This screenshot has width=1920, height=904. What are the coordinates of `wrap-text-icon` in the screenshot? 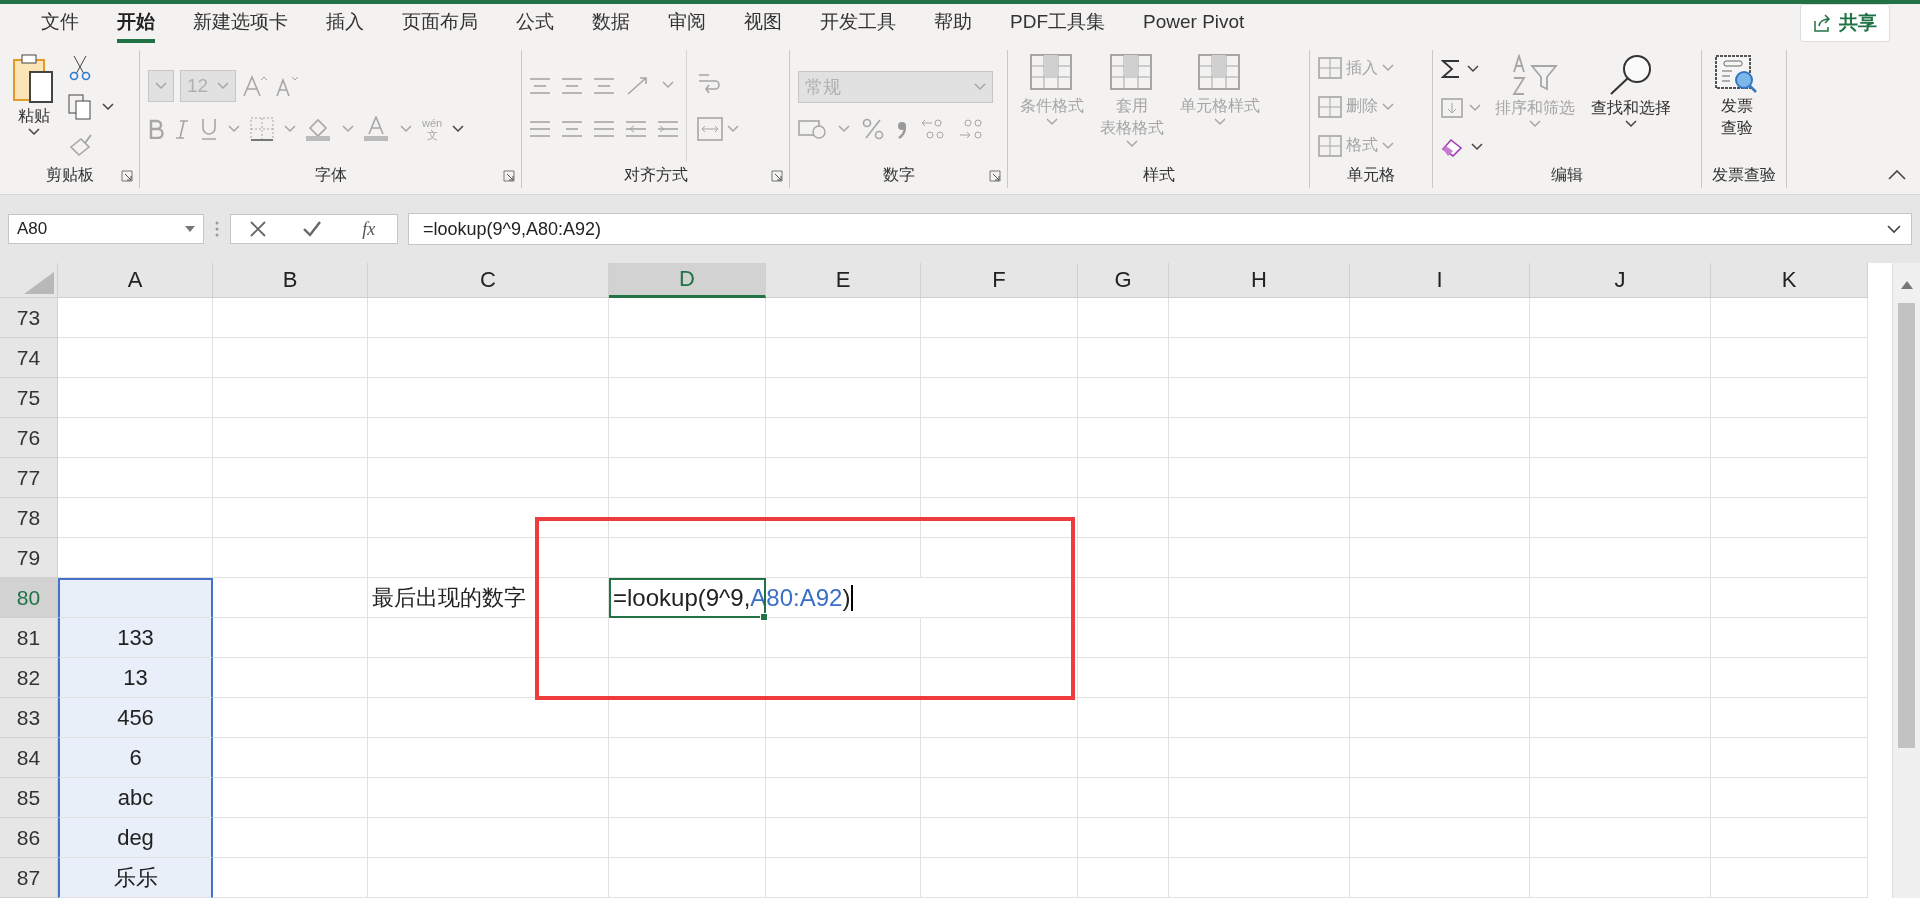 It's located at (709, 83).